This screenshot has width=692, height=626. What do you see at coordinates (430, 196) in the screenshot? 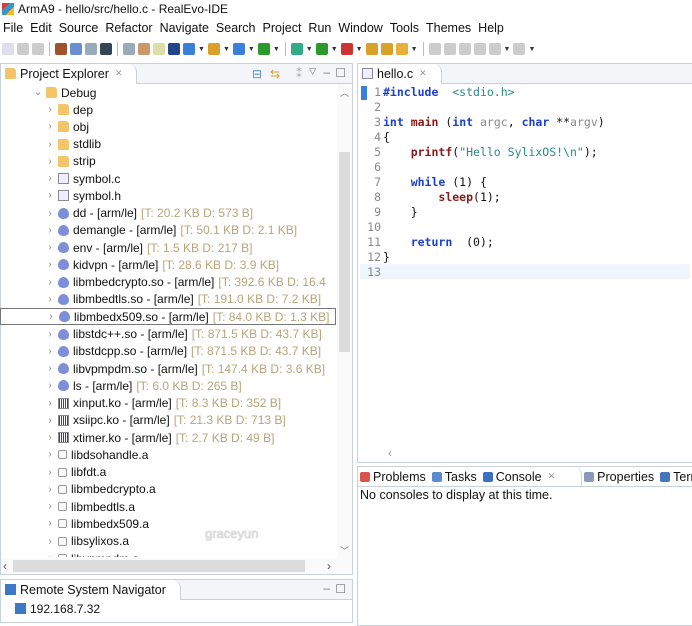
I see `code-line: 8 sleep (1);` at bounding box center [430, 196].